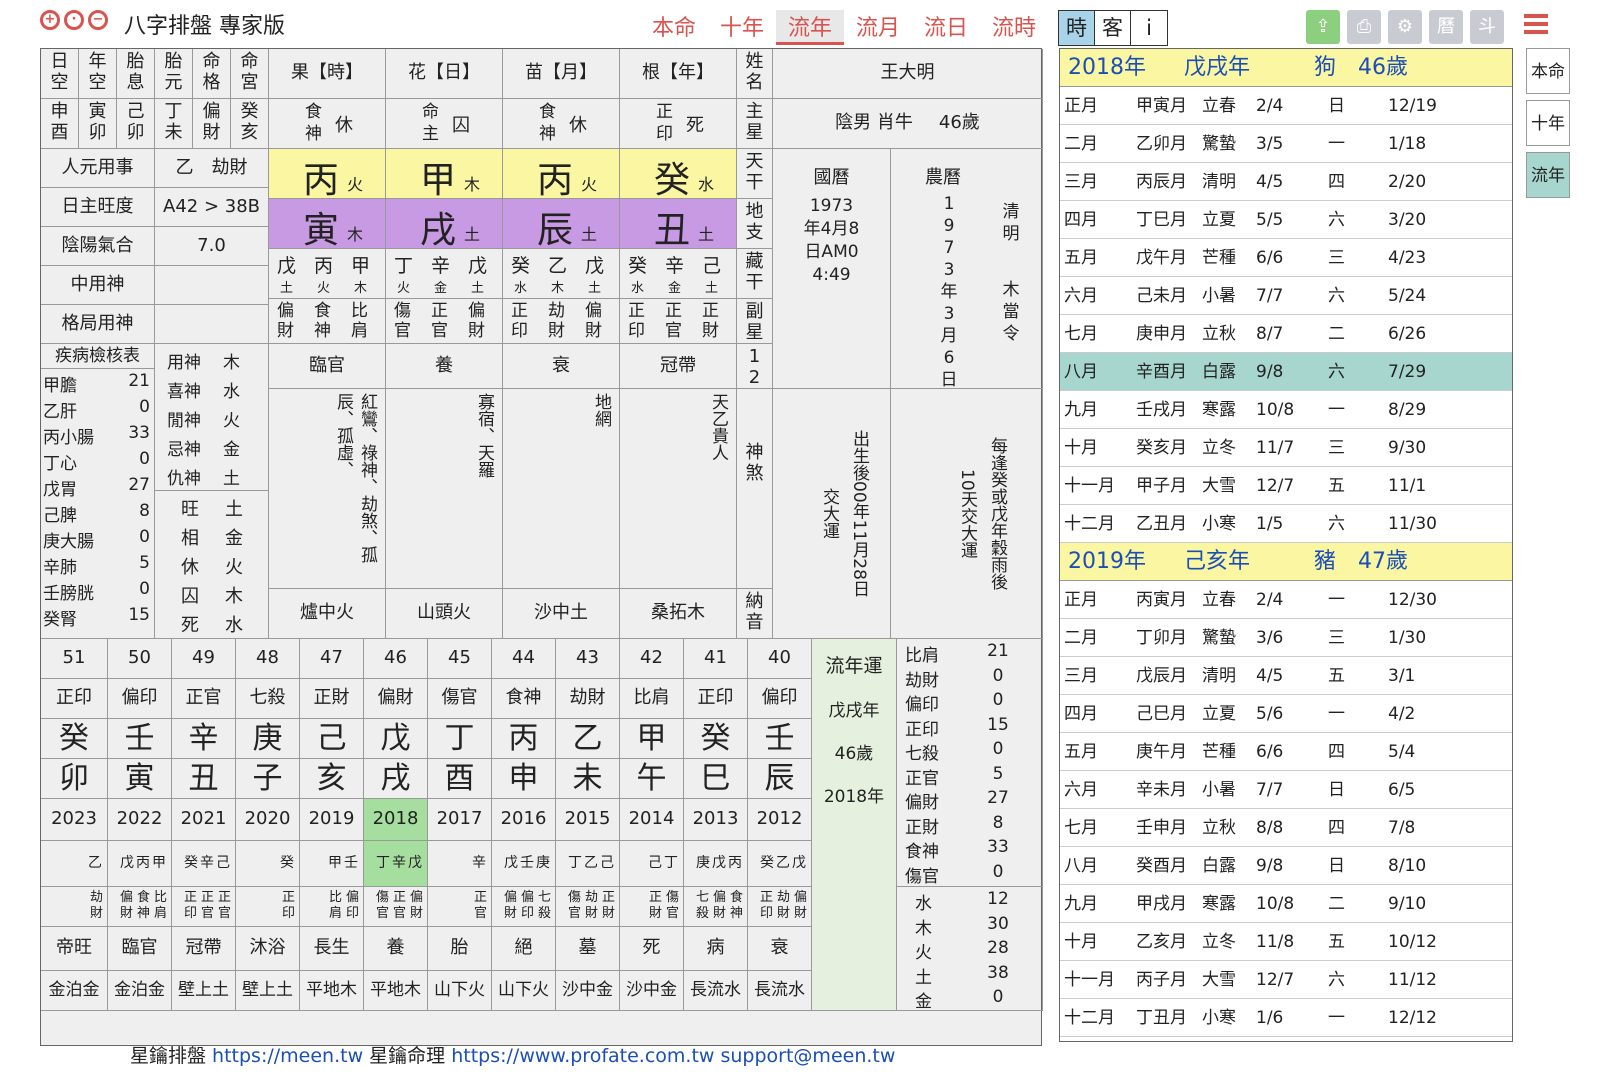 The image size is (1611, 1077). What do you see at coordinates (1286, 334) in the screenshot?
I see `month-row: 七月 庚申月 立秋 8/7 二 6/26` at bounding box center [1286, 334].